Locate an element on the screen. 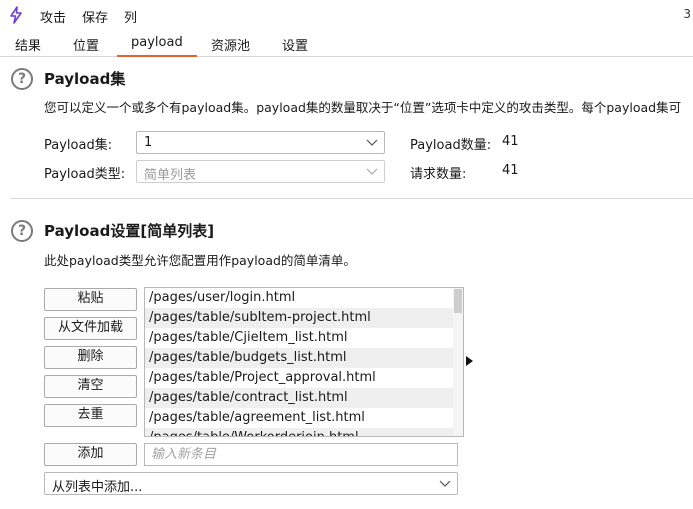  list-item: /pages/user/login.html is located at coordinates (299, 298).